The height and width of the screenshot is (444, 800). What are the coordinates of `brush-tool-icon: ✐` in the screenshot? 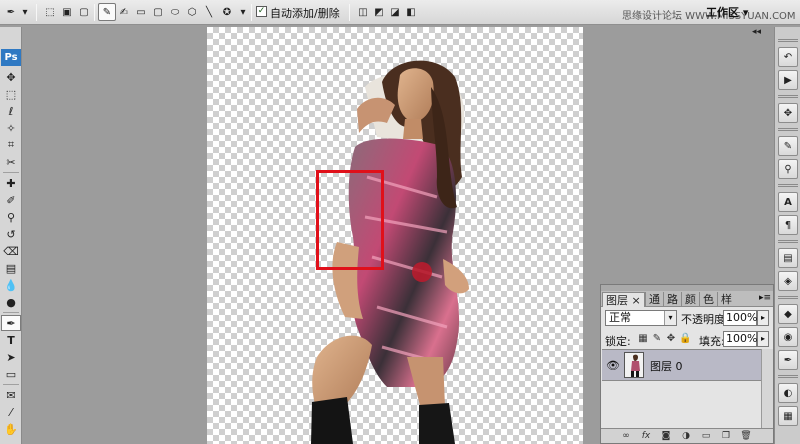 It's located at (11, 200).